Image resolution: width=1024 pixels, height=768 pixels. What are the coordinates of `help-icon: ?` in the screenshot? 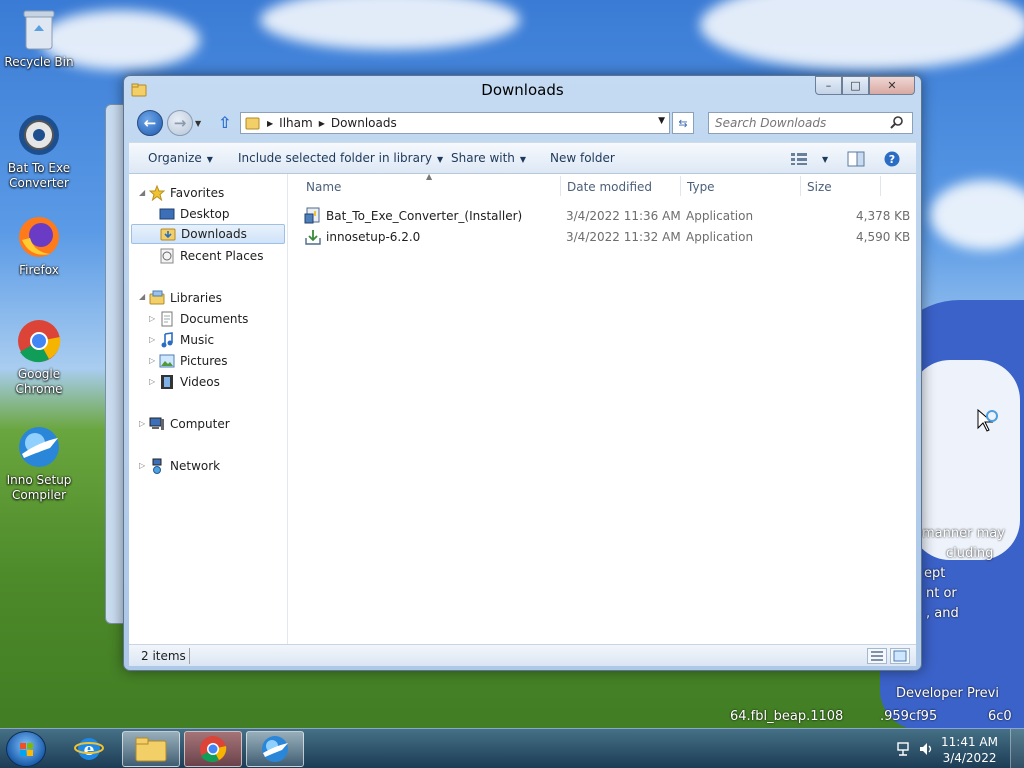 It's located at (892, 159).